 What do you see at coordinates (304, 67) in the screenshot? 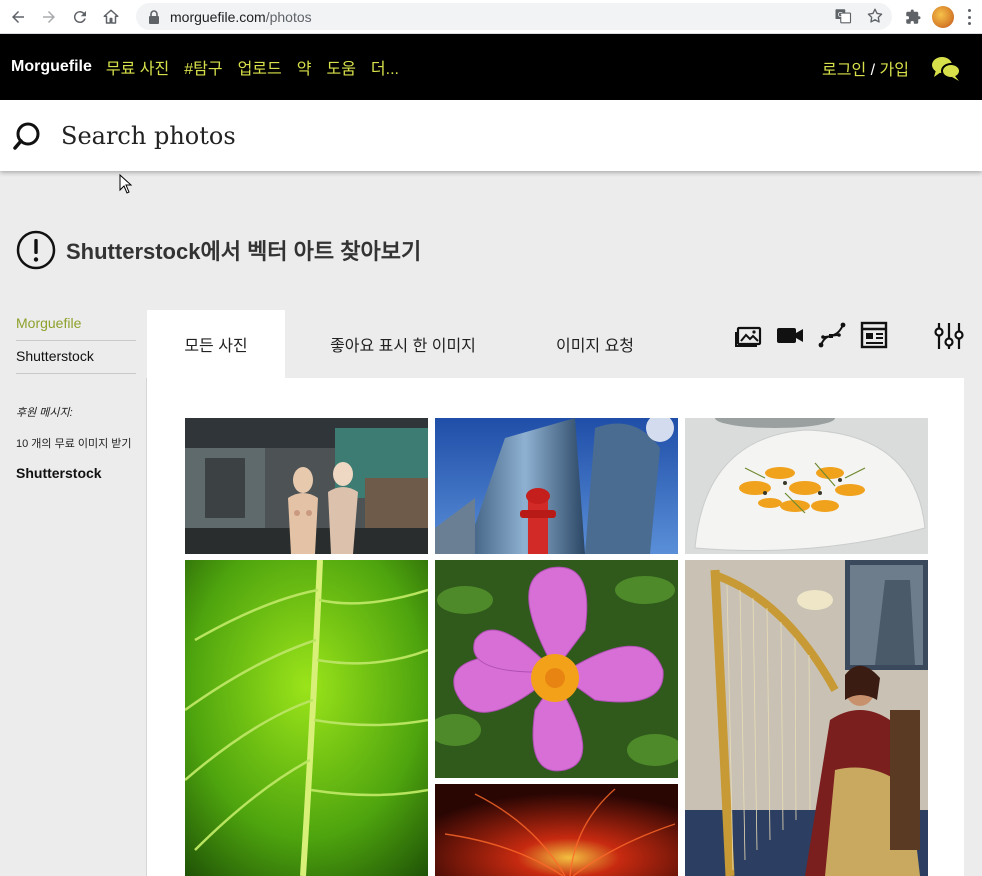
I see `nav-about: 약` at bounding box center [304, 67].